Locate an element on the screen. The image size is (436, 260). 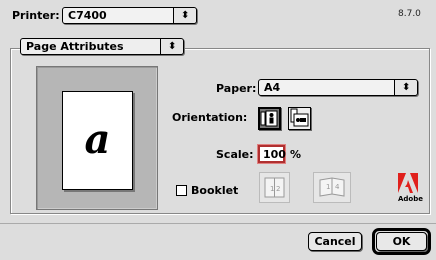
preview-glyph: a is located at coordinates (97, 139).